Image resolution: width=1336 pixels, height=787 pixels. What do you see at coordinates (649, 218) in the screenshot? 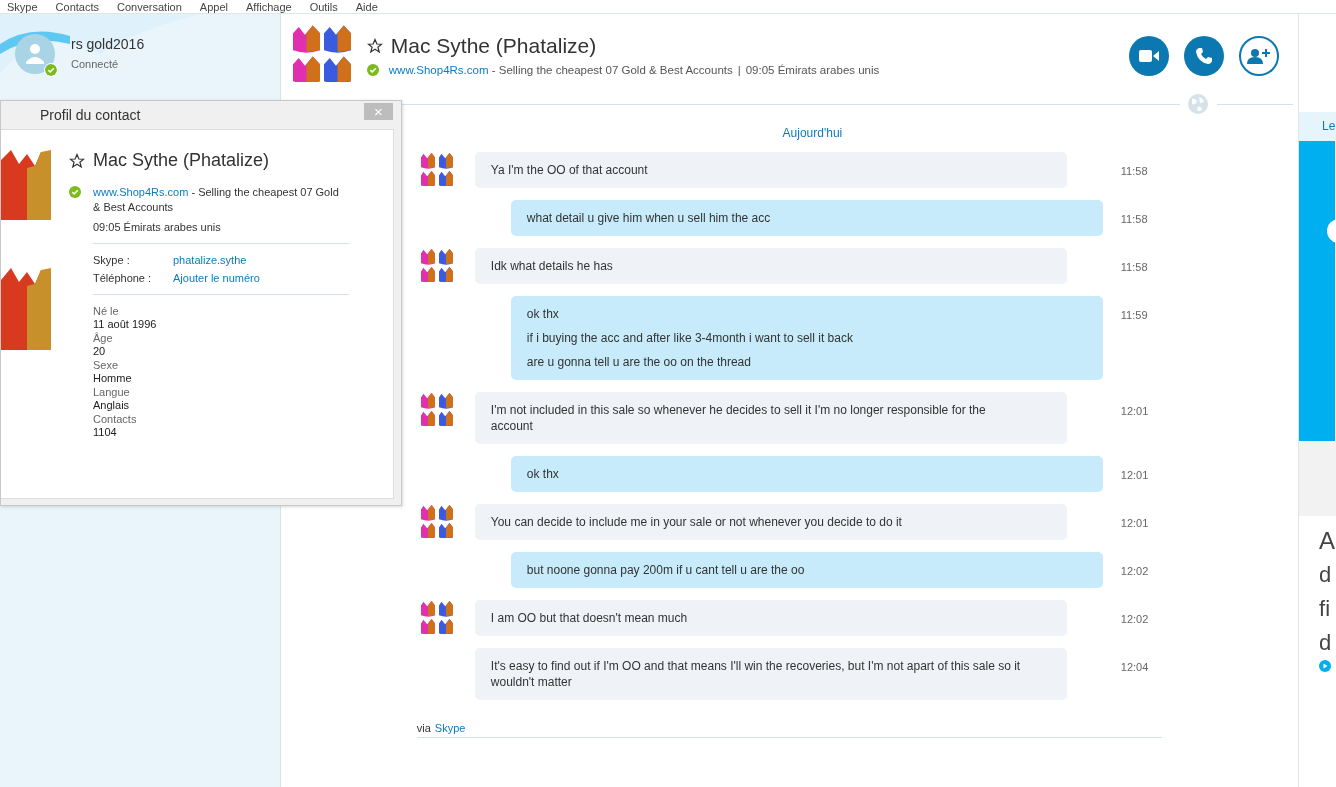
I see `message-text: what detail u give him when u sell him the acc` at bounding box center [649, 218].